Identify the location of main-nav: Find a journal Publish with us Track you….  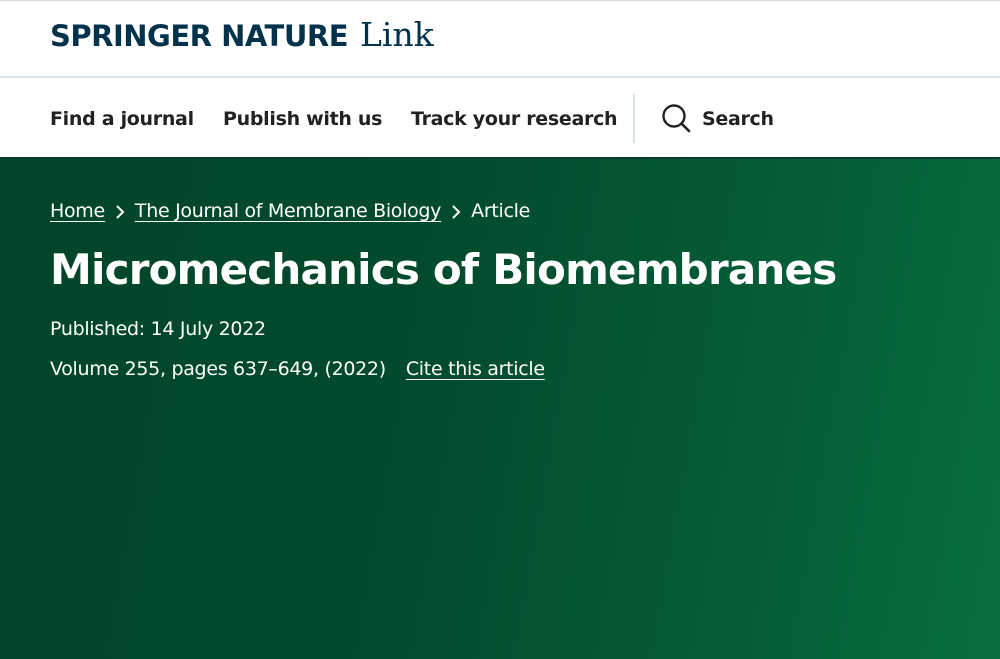
(500, 118).